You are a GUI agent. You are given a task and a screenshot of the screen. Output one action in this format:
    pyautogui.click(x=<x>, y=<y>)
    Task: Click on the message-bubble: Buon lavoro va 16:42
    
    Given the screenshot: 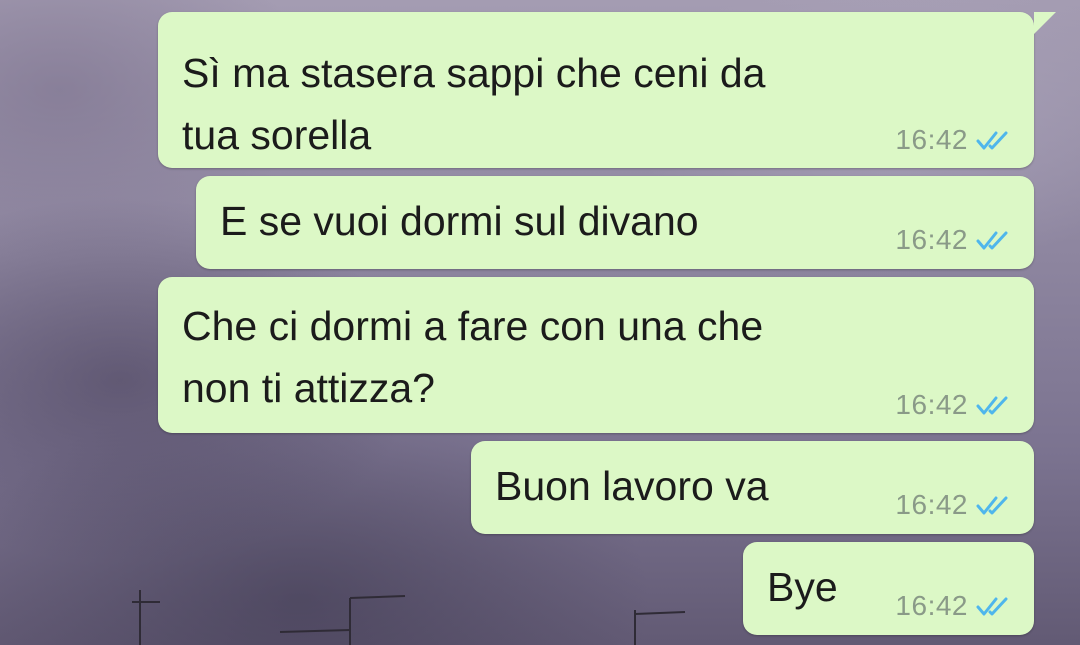 What is the action you would take?
    pyautogui.click(x=752, y=487)
    